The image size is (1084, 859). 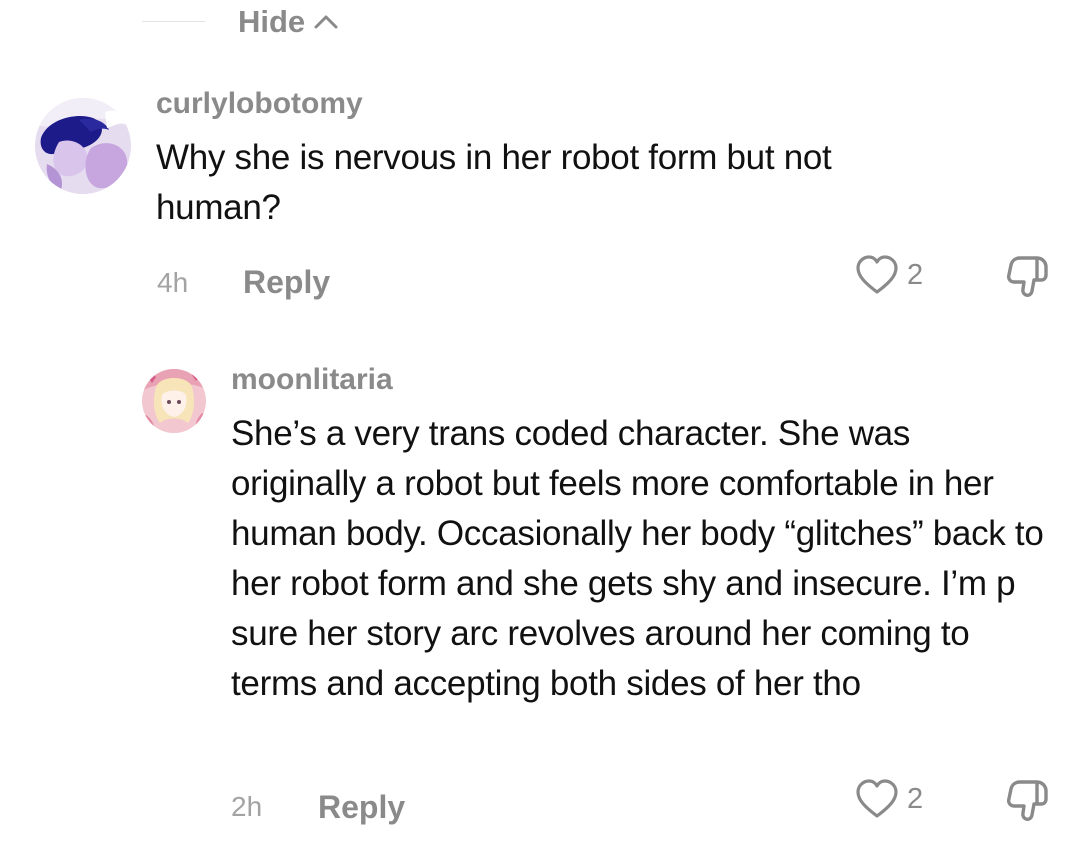 What do you see at coordinates (259, 104) in the screenshot?
I see `comment-username: curlylobotomy` at bounding box center [259, 104].